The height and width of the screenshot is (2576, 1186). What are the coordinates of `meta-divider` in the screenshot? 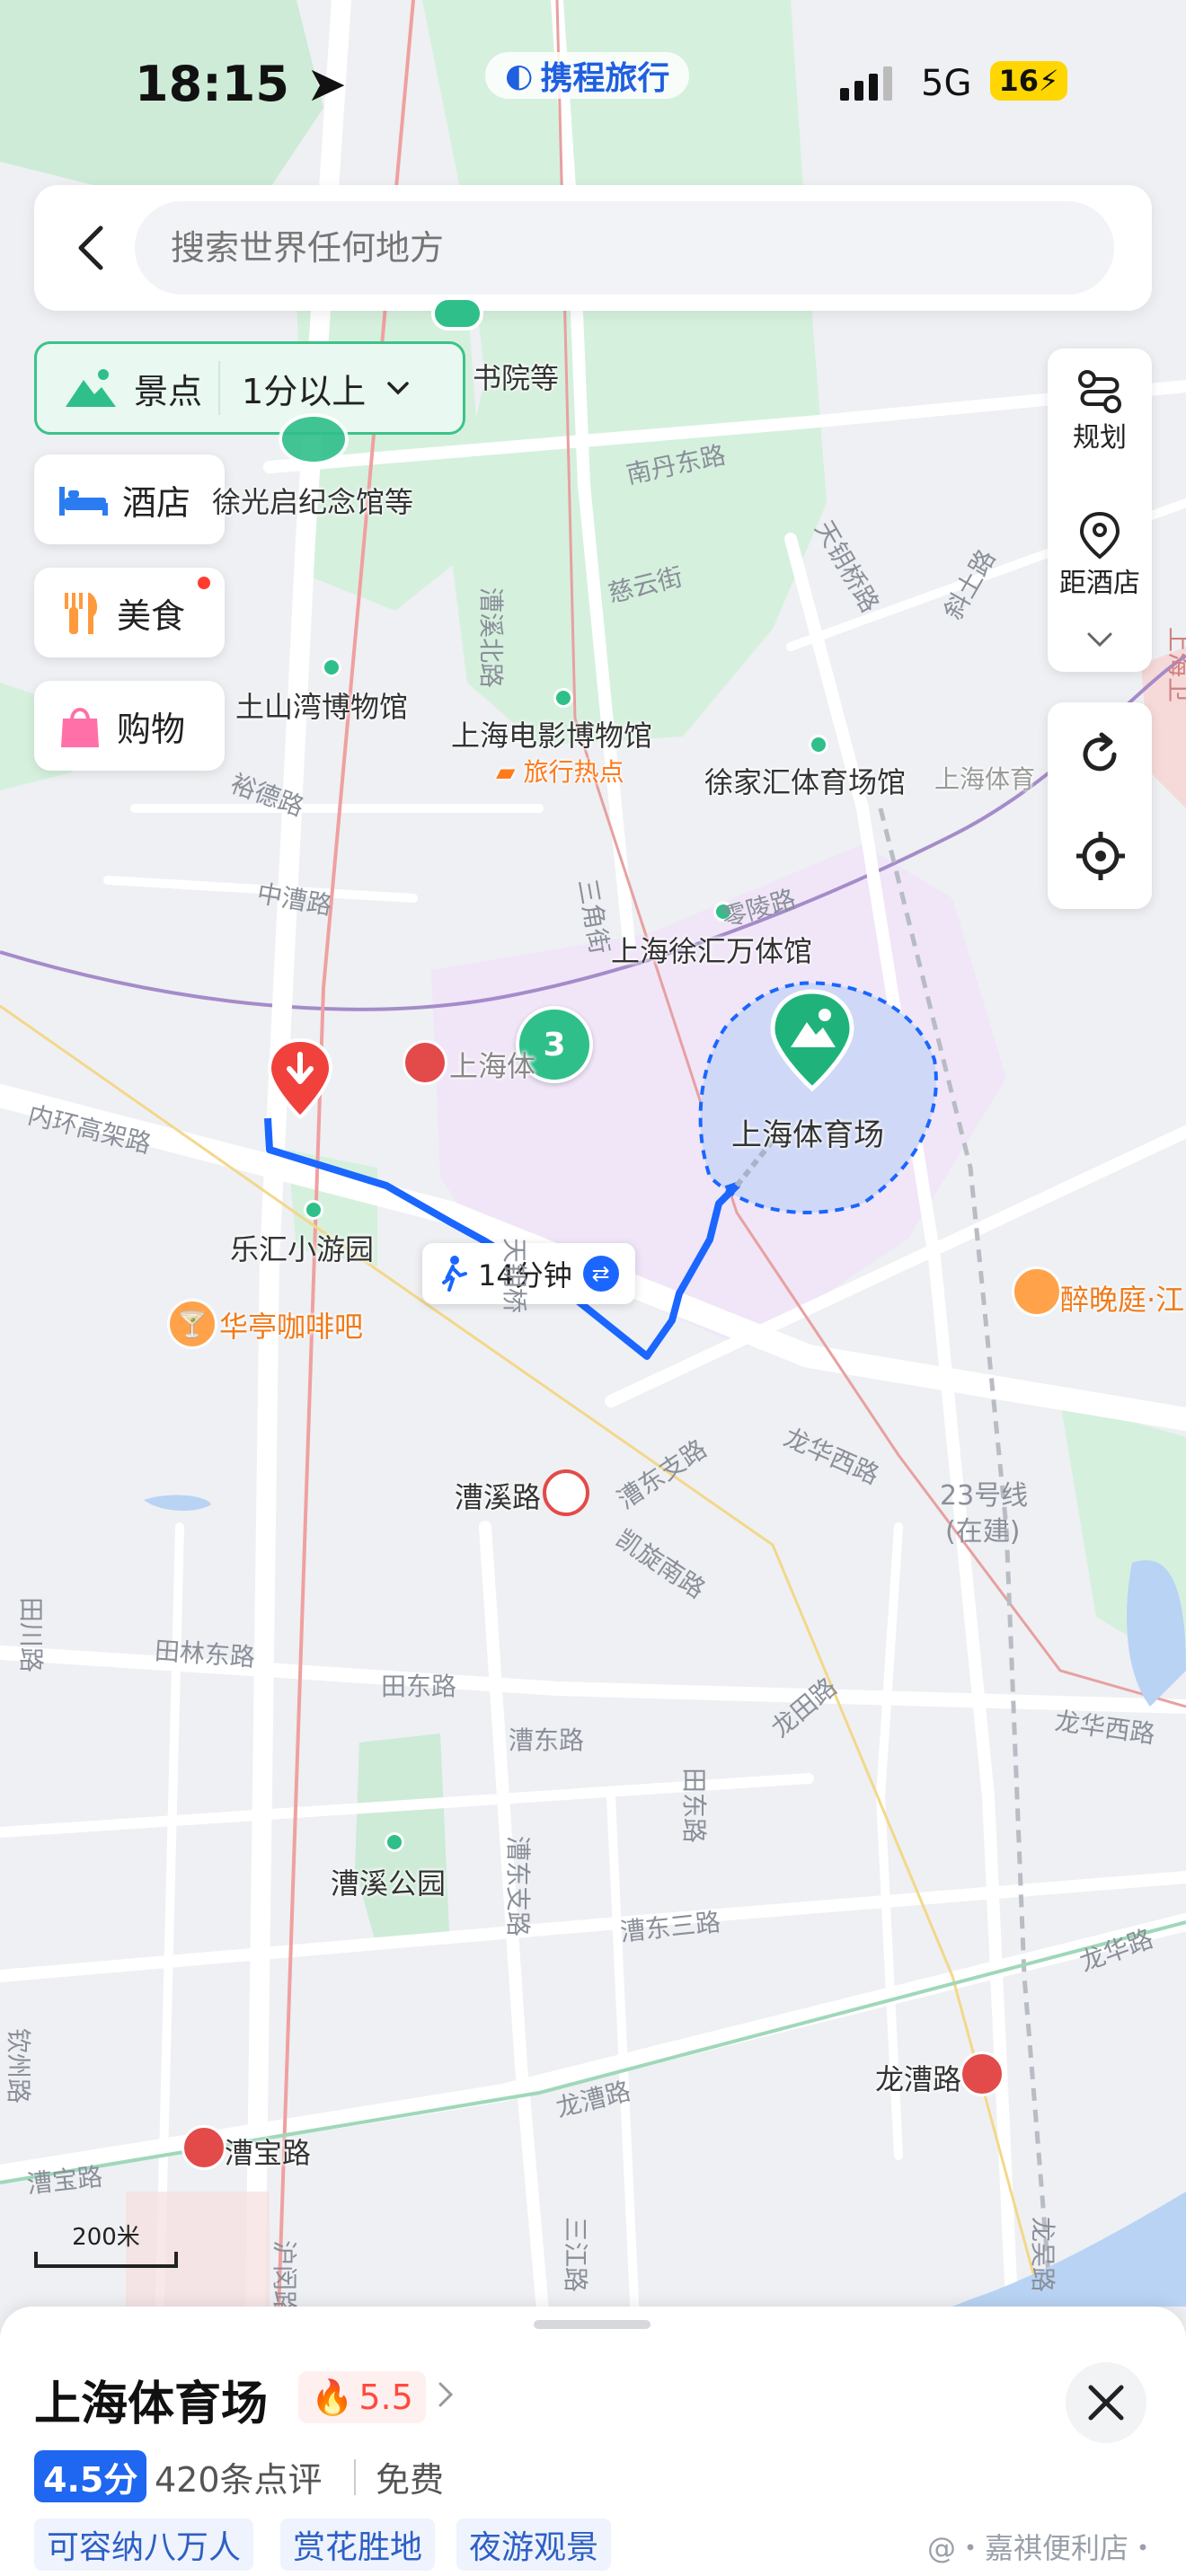 It's located at (355, 2477).